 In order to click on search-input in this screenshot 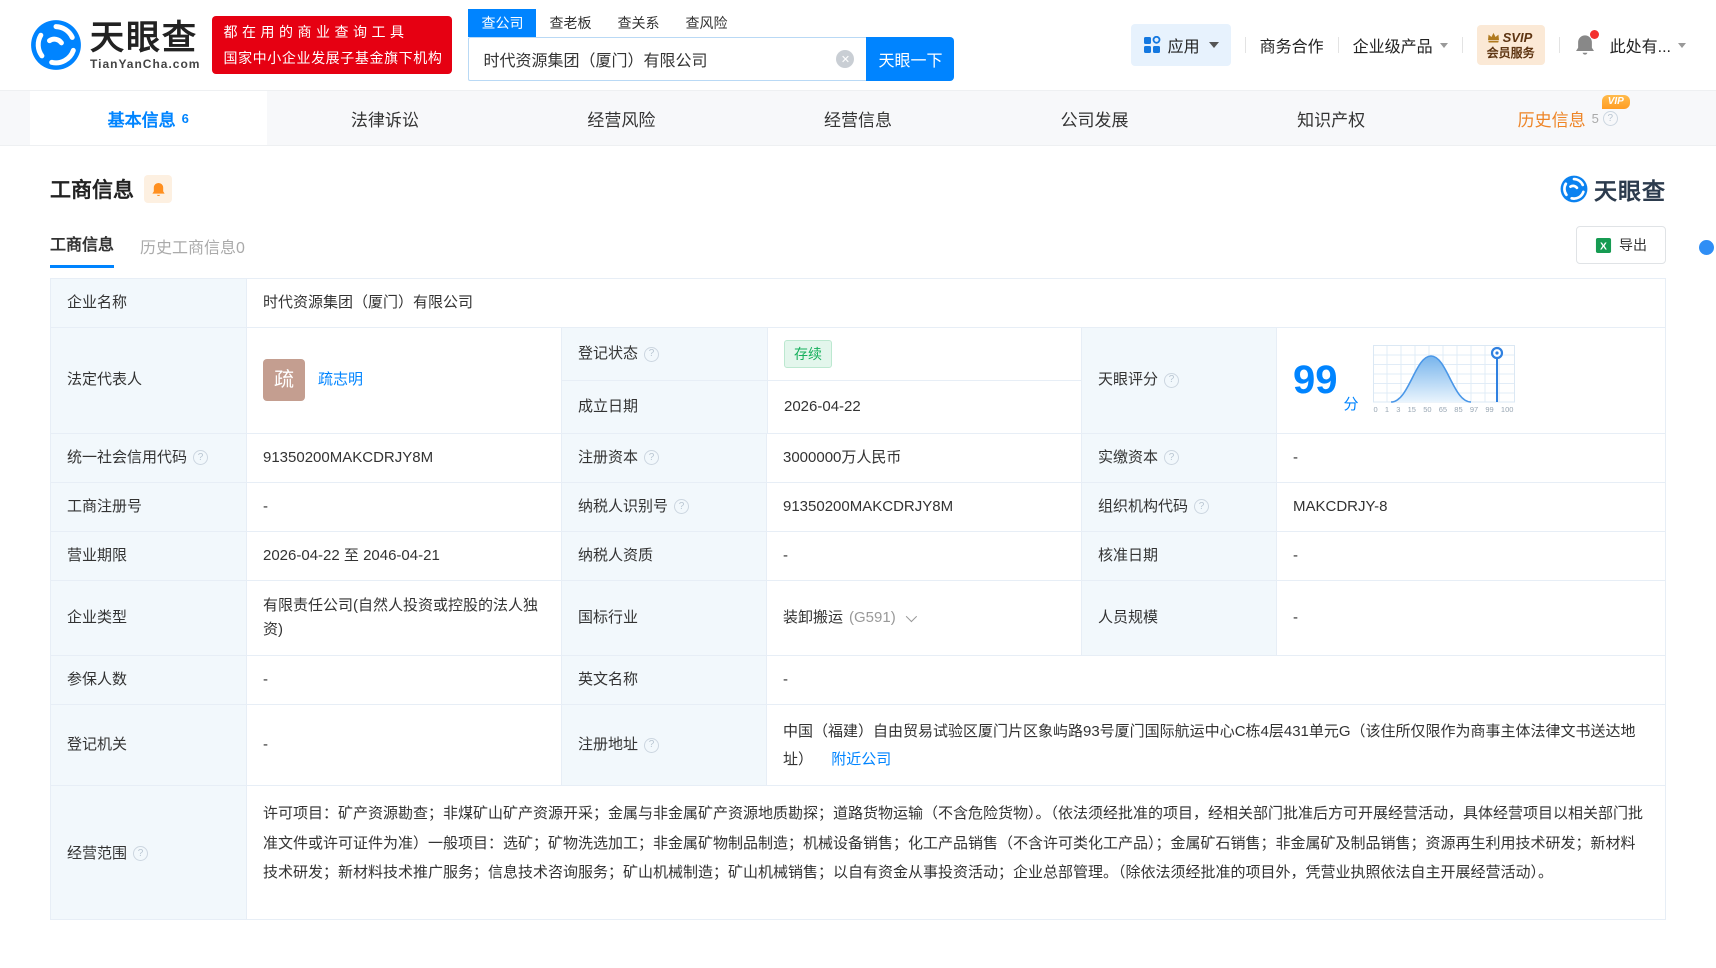, I will do `click(668, 59)`.